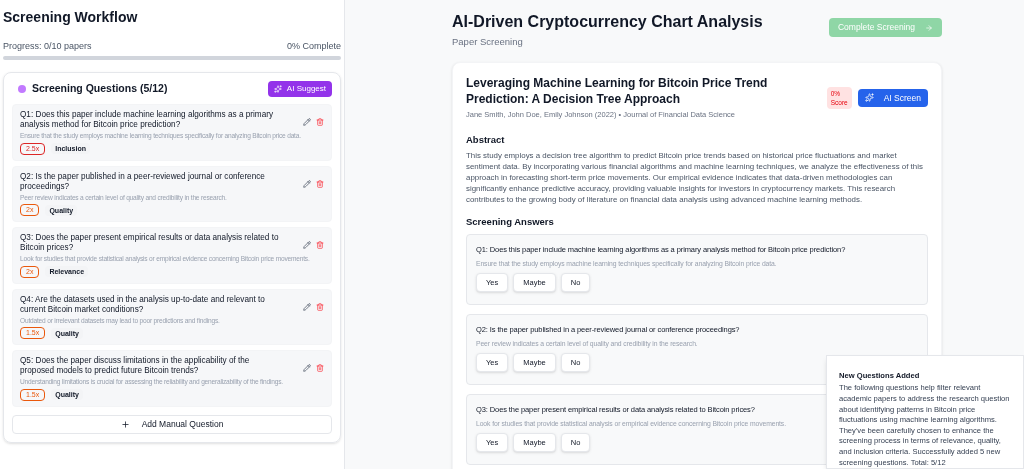 This screenshot has width=1024, height=469. Describe the element at coordinates (147, 120) in the screenshot. I see `question-text: Q1: Does this paper include machine learning algorithms as a primary analysis method for Bitcoin price prediction?` at that location.